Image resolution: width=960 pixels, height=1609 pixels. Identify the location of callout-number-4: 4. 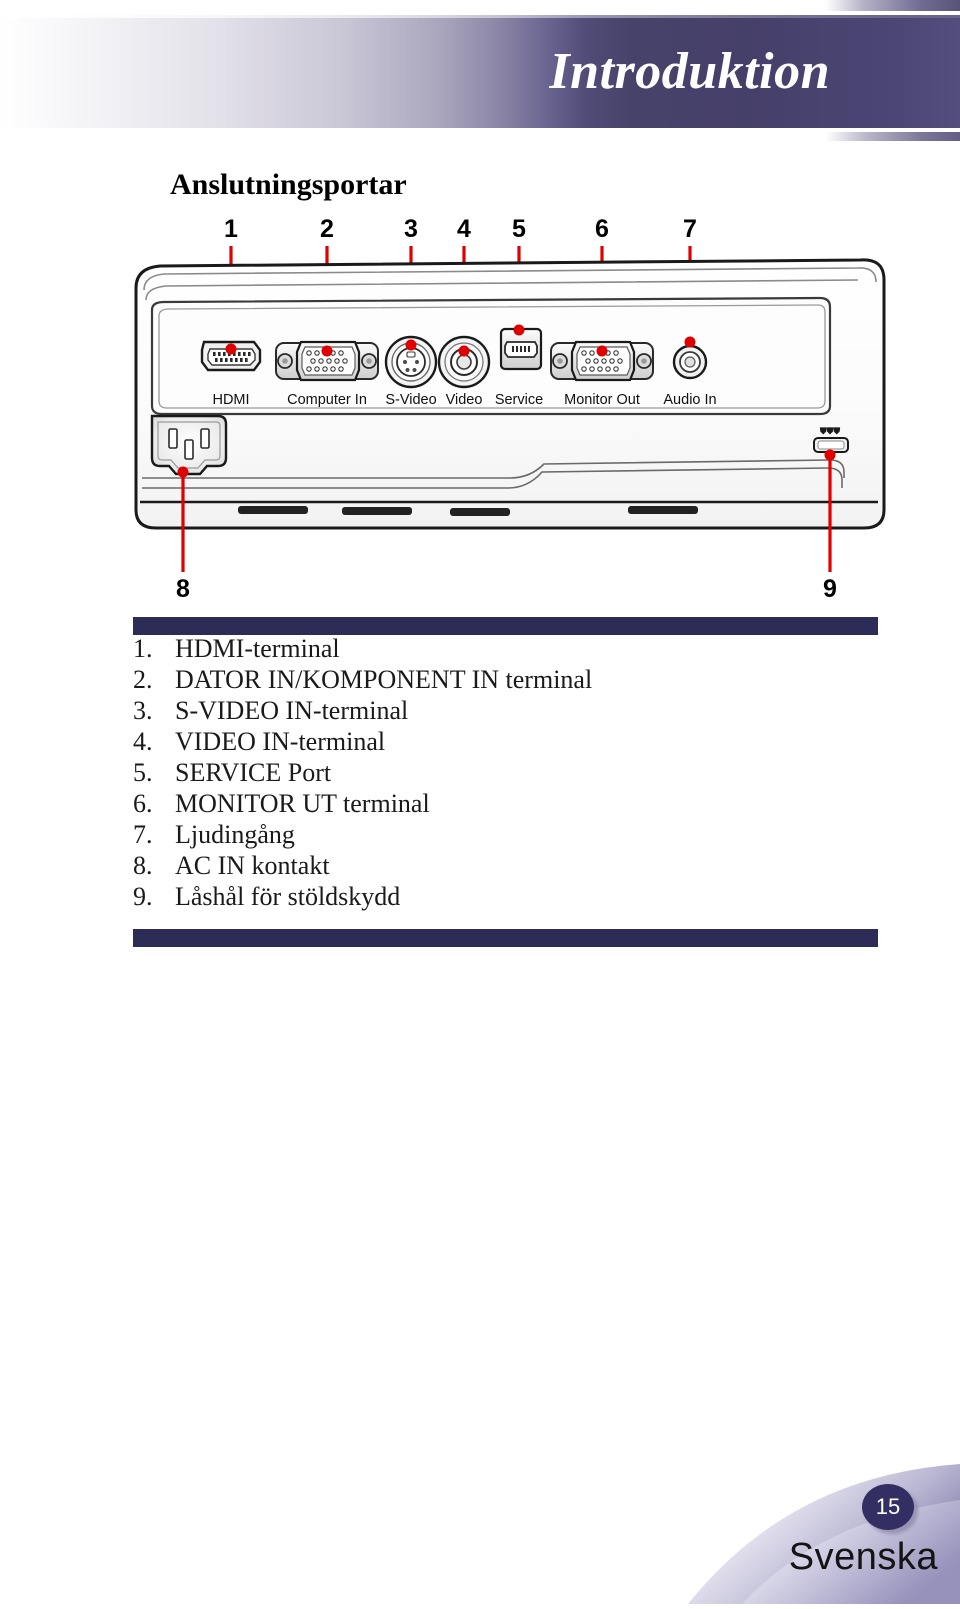
(464, 229).